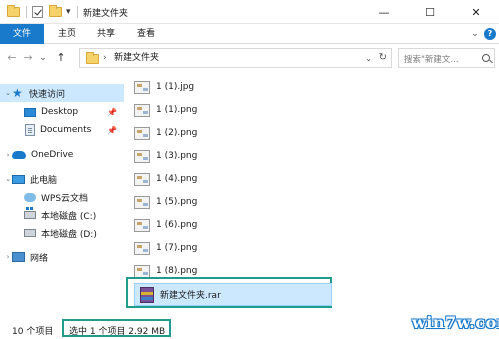 The image size is (499, 339). I want to click on file-item: 1 (2).png, so click(165, 133).